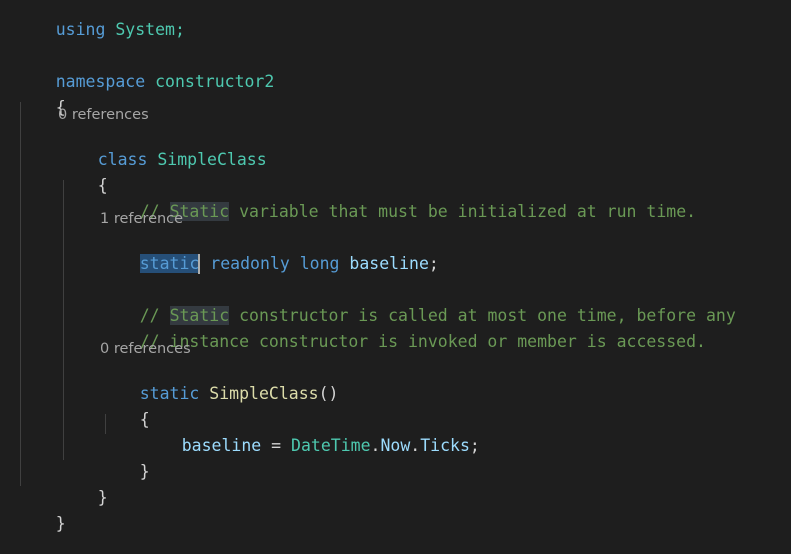 This screenshot has height=554, width=791. Describe the element at coordinates (100, 81) in the screenshot. I see `keyword-namespace: namespace` at that location.